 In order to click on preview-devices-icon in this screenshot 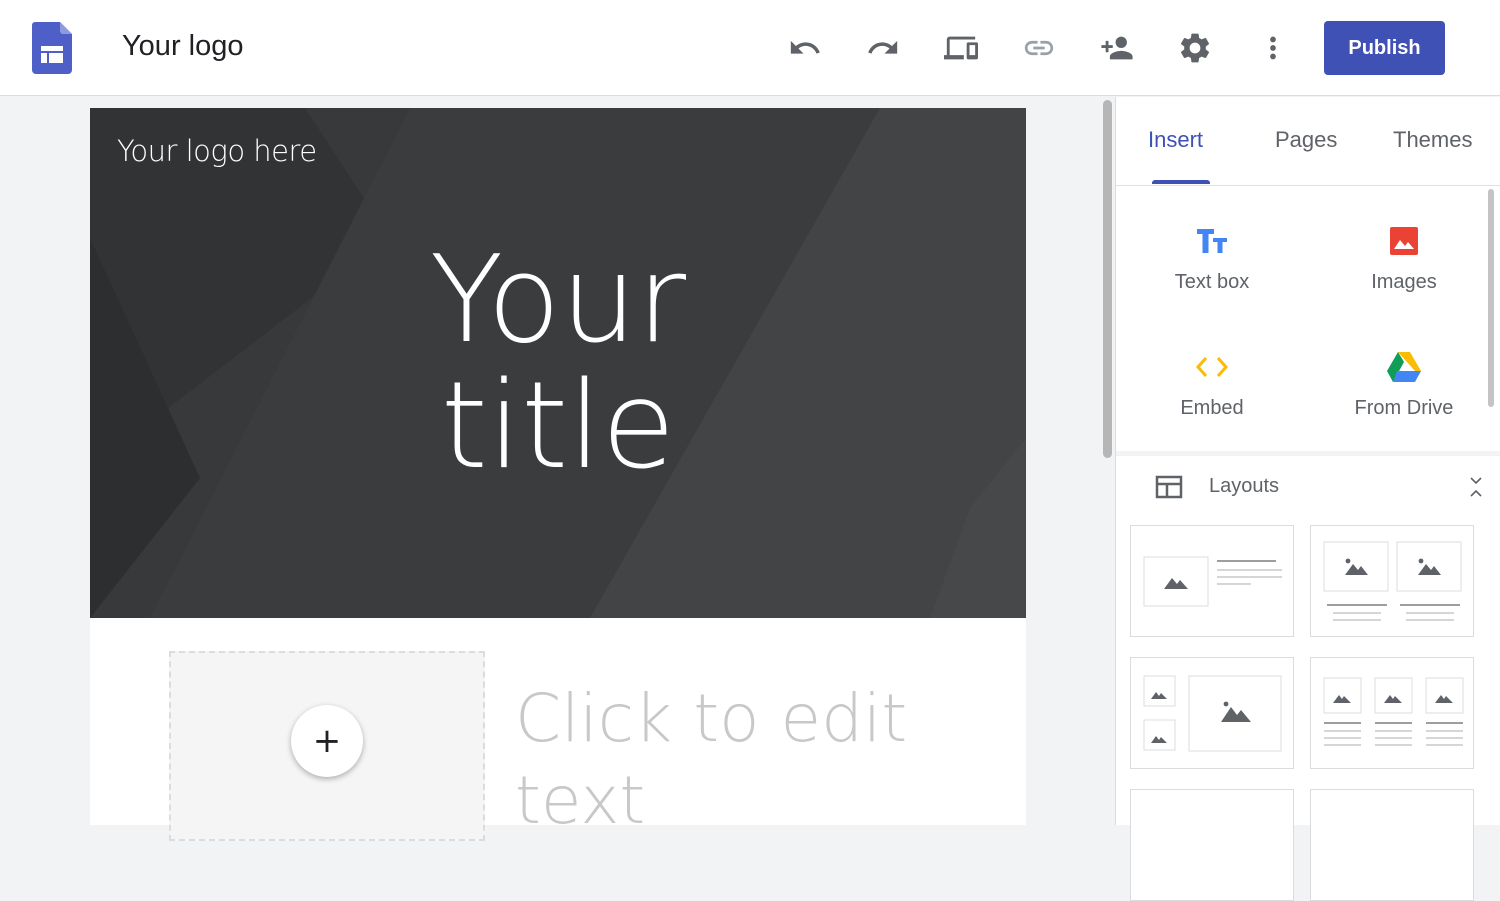, I will do `click(961, 48)`.